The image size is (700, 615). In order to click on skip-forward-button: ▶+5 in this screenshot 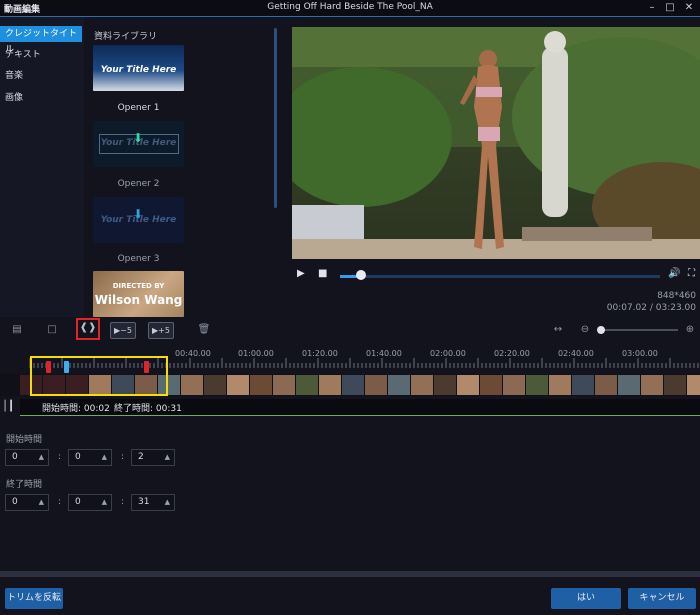, I will do `click(161, 330)`.